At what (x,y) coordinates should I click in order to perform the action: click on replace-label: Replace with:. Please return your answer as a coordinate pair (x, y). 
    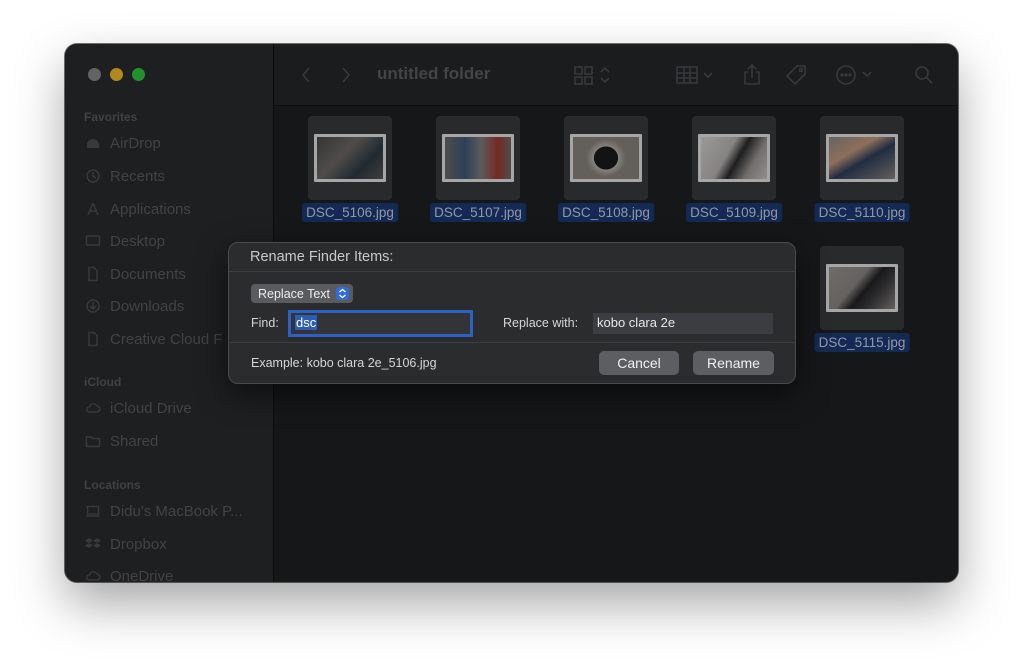
    Looking at the image, I should click on (541, 323).